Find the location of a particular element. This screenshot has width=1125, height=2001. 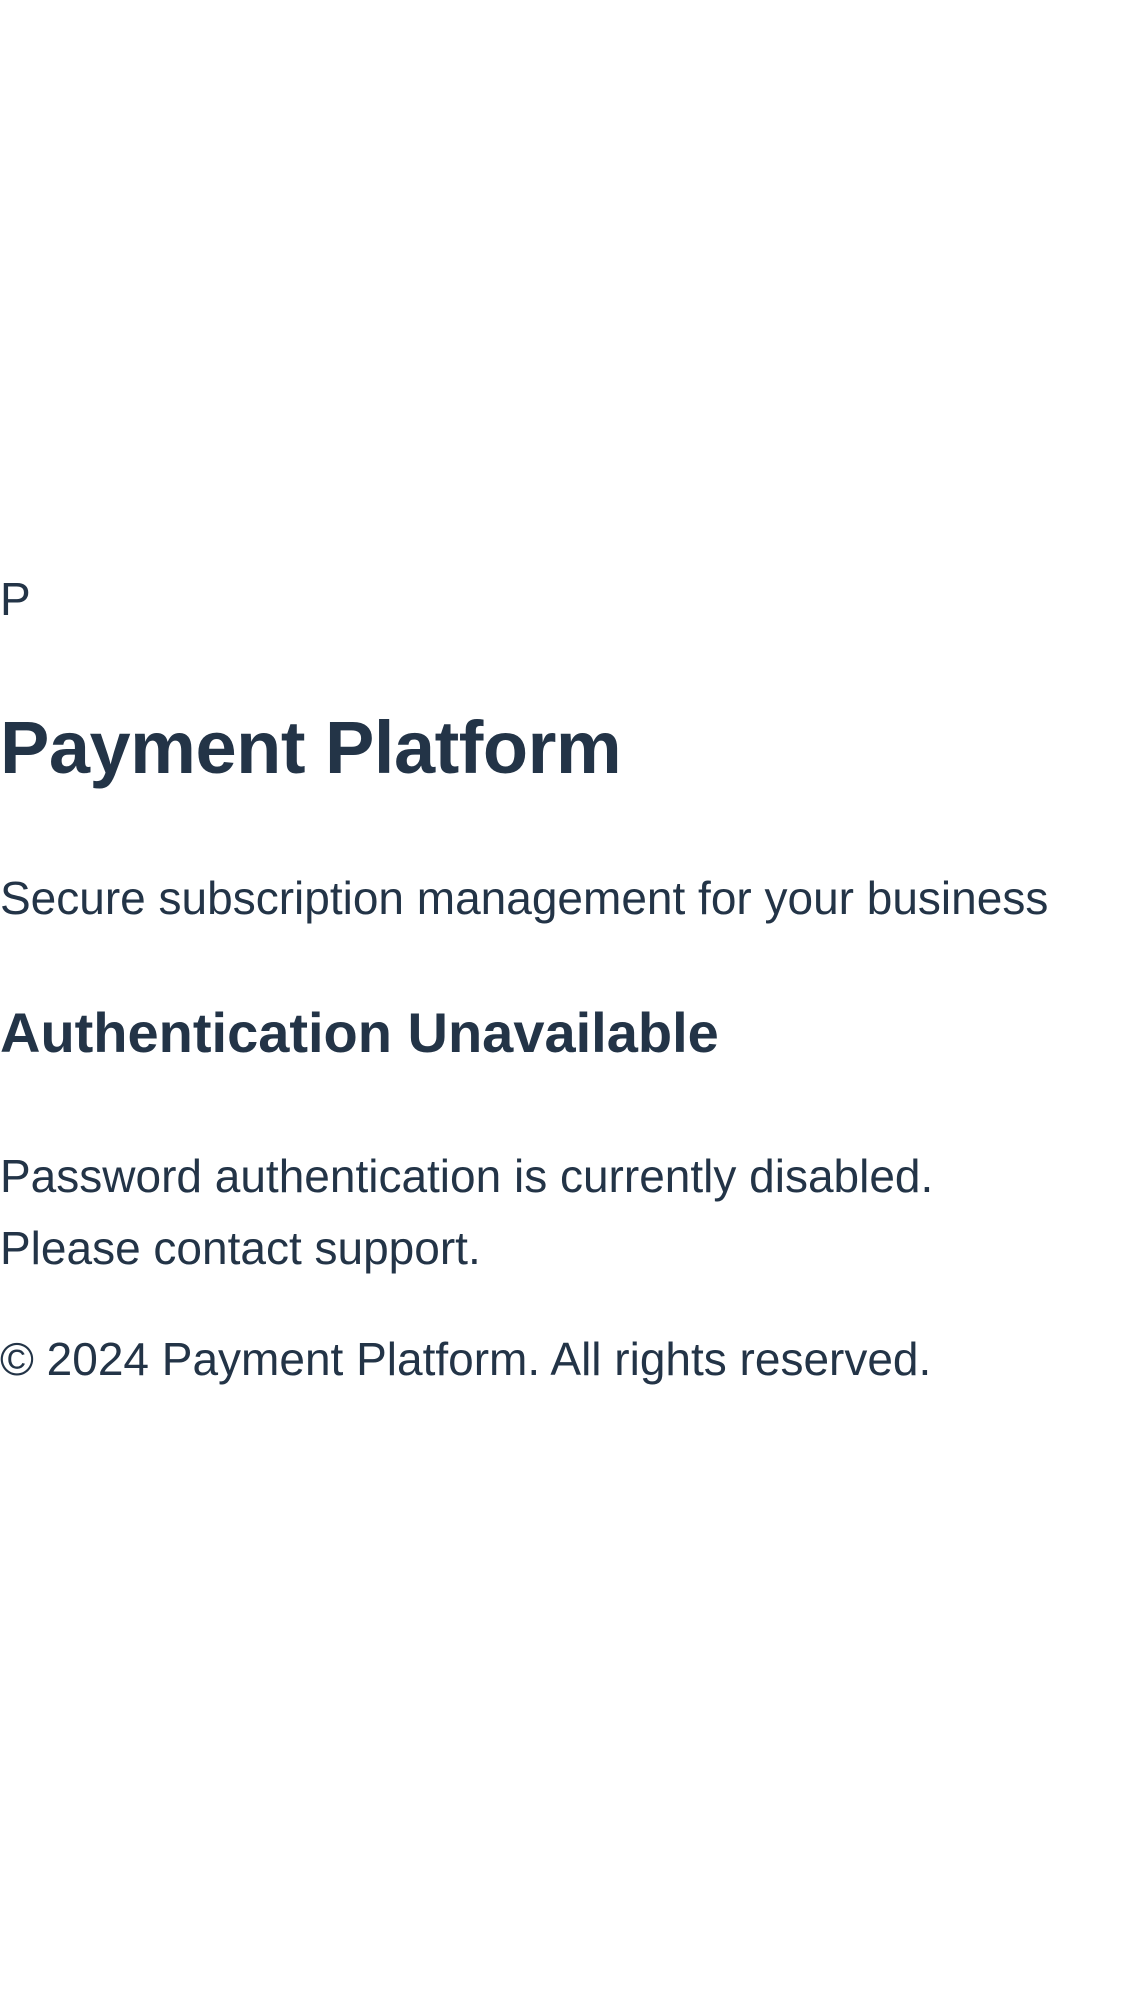

brand-title: Payment Platform is located at coordinates (311, 747).